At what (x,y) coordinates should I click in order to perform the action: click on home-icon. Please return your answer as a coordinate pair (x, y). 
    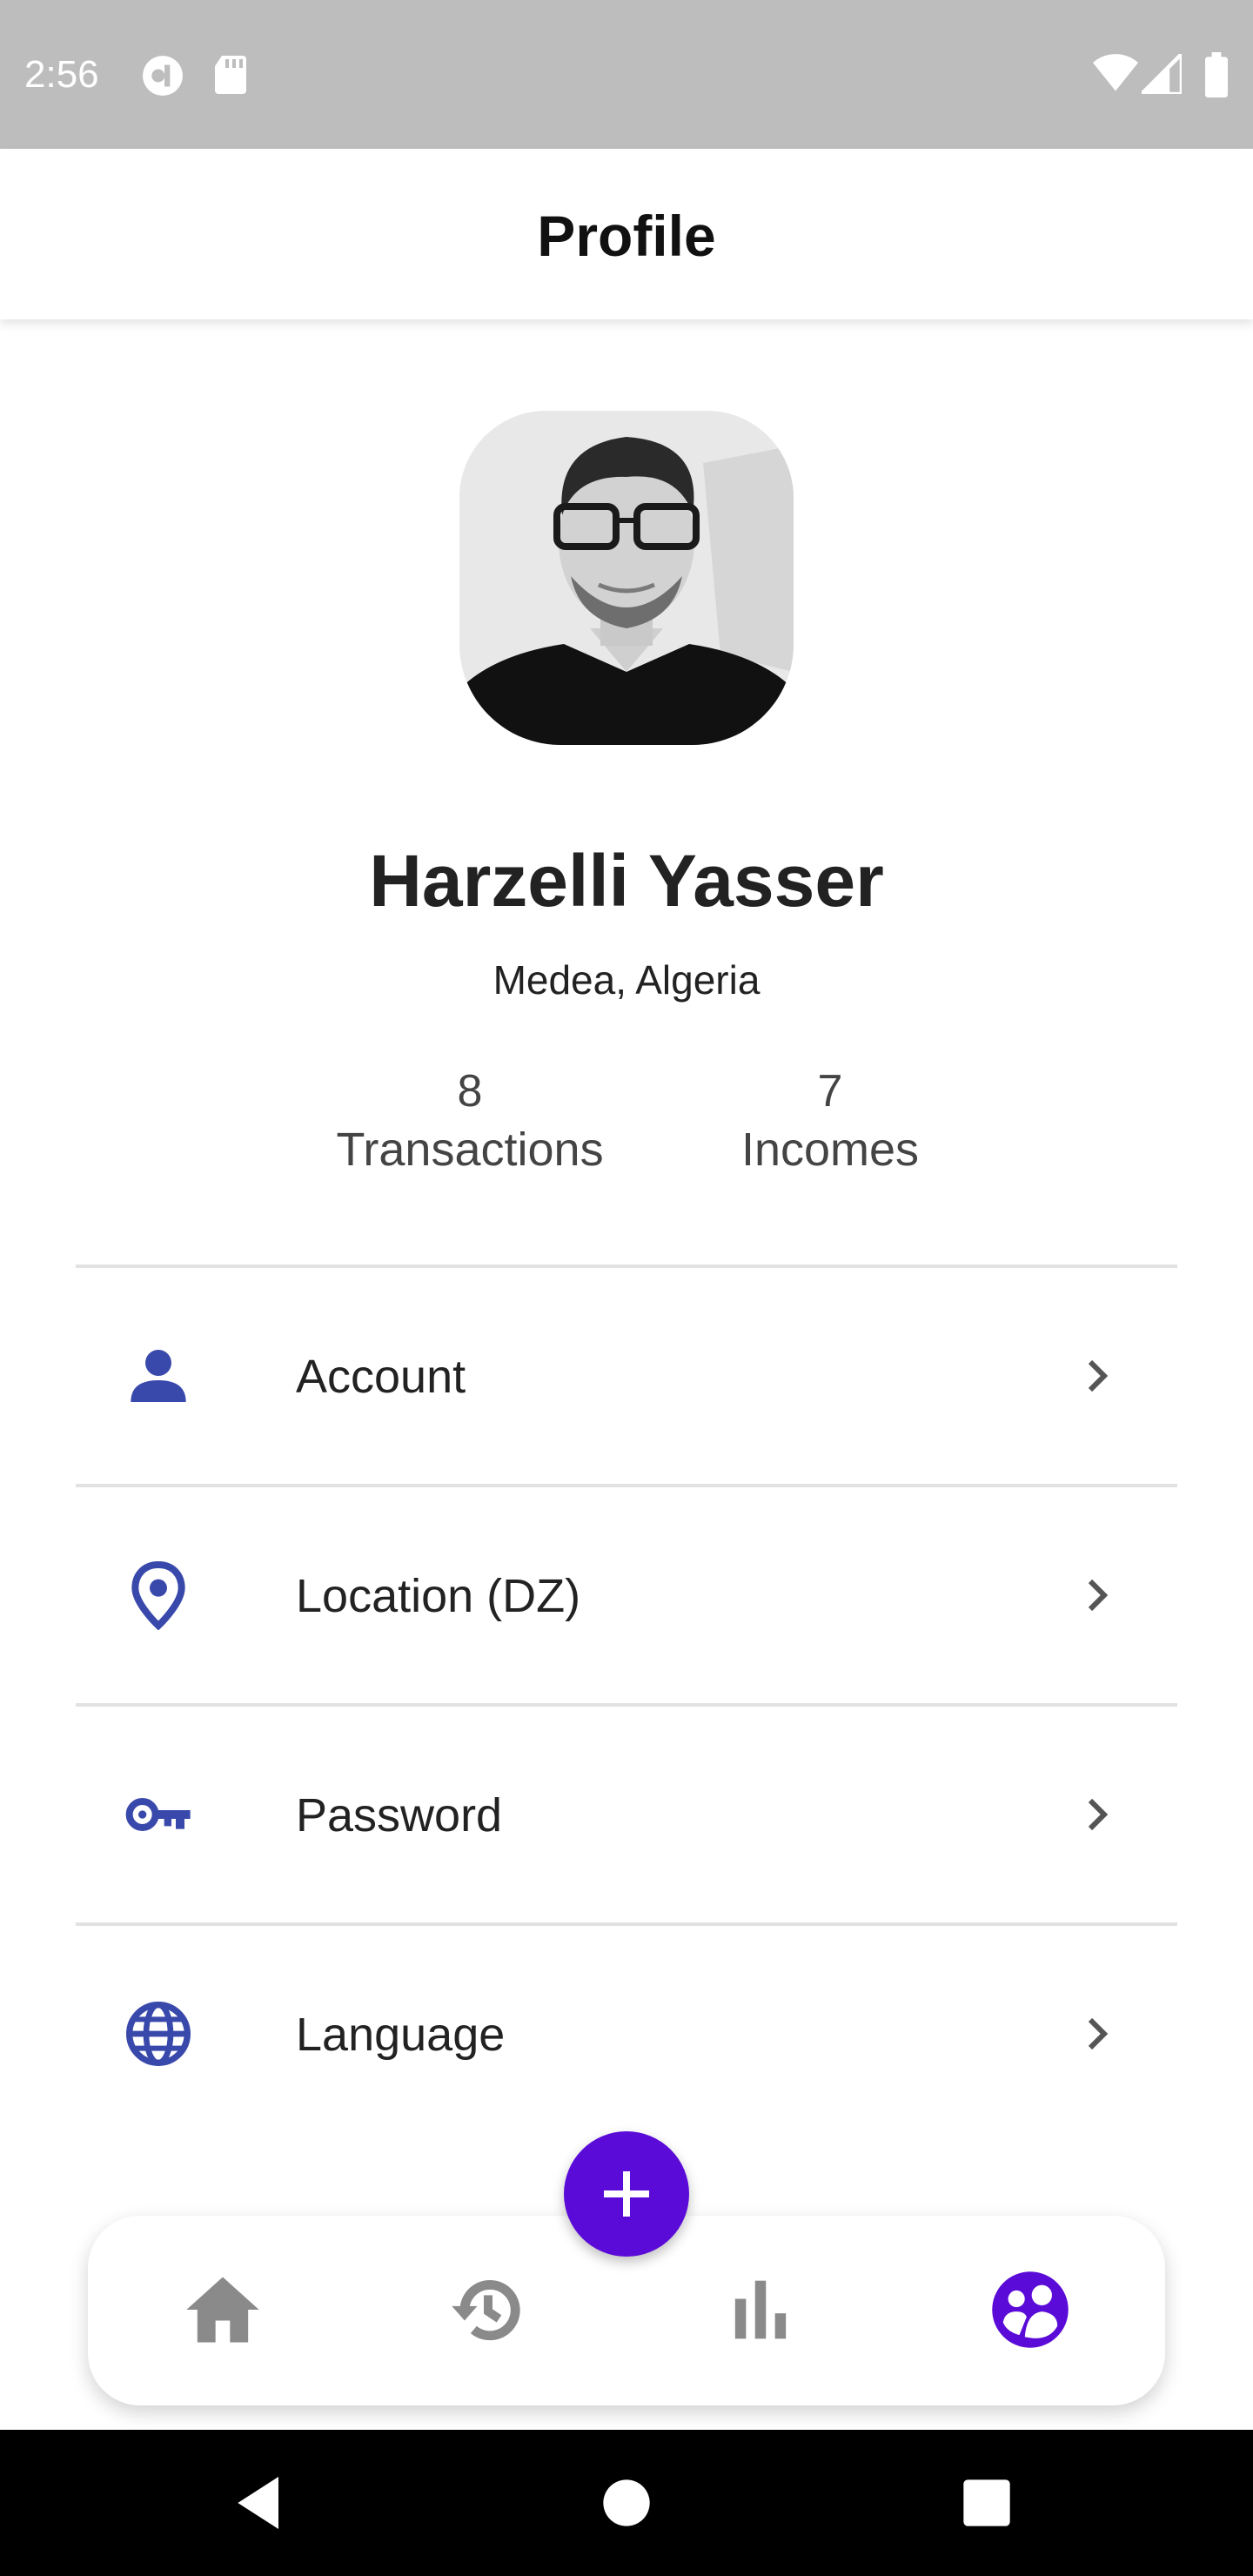
    Looking at the image, I should click on (222, 2310).